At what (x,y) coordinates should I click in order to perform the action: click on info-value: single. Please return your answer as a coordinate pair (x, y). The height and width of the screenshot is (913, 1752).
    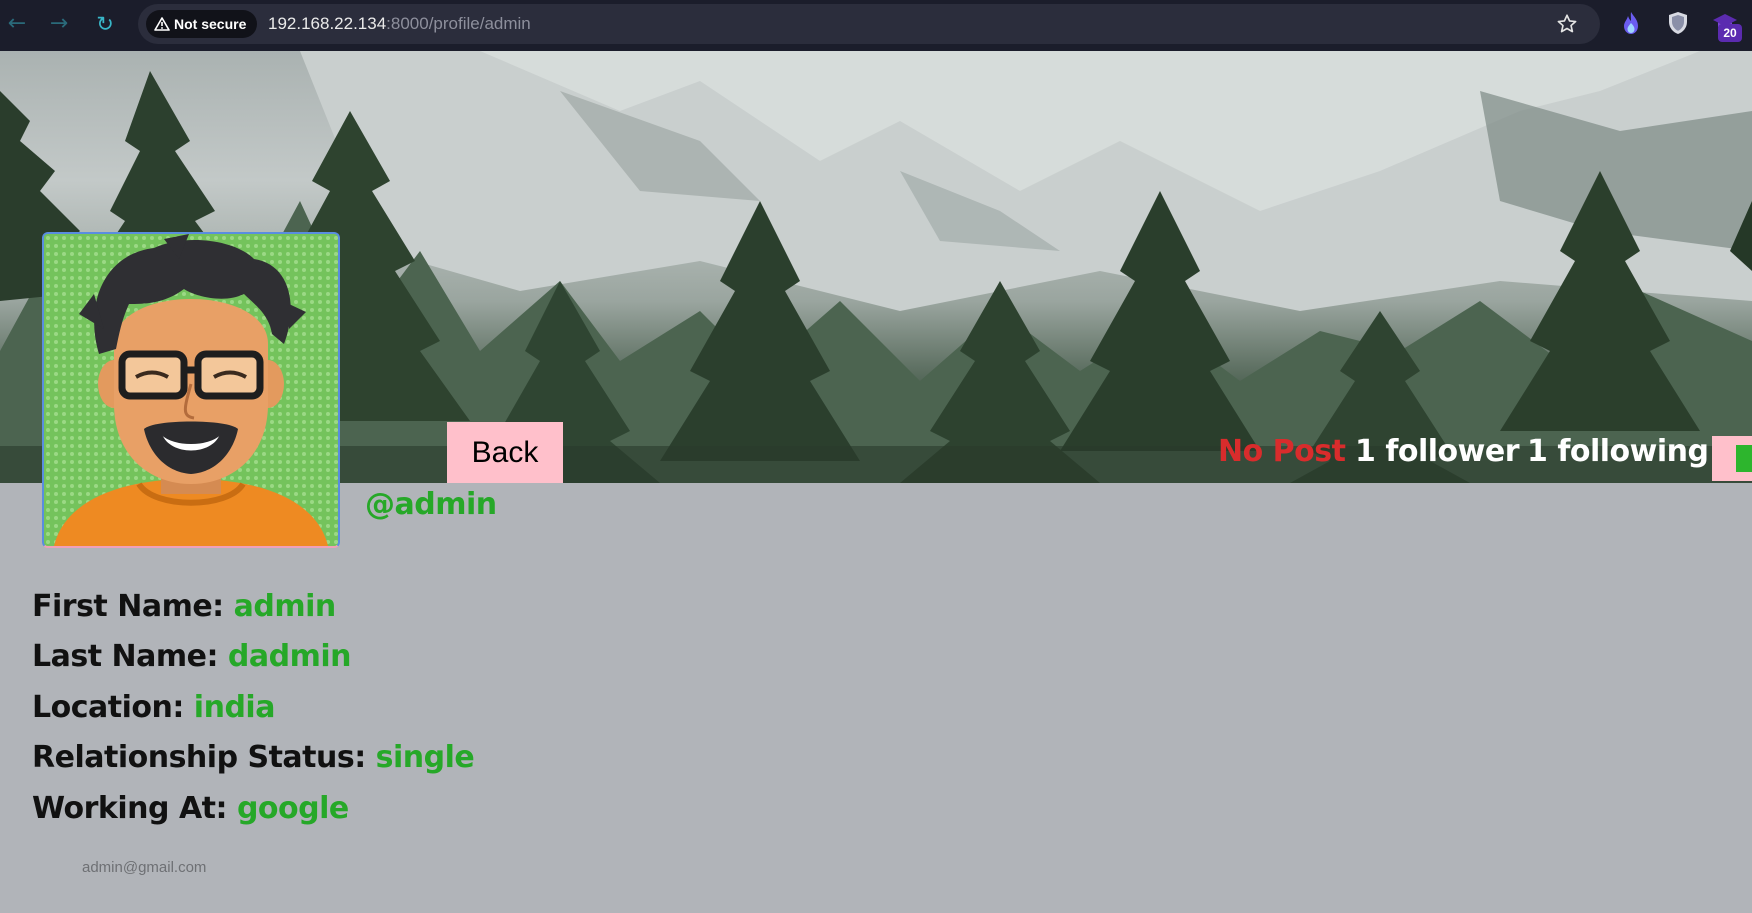
    Looking at the image, I should click on (425, 757).